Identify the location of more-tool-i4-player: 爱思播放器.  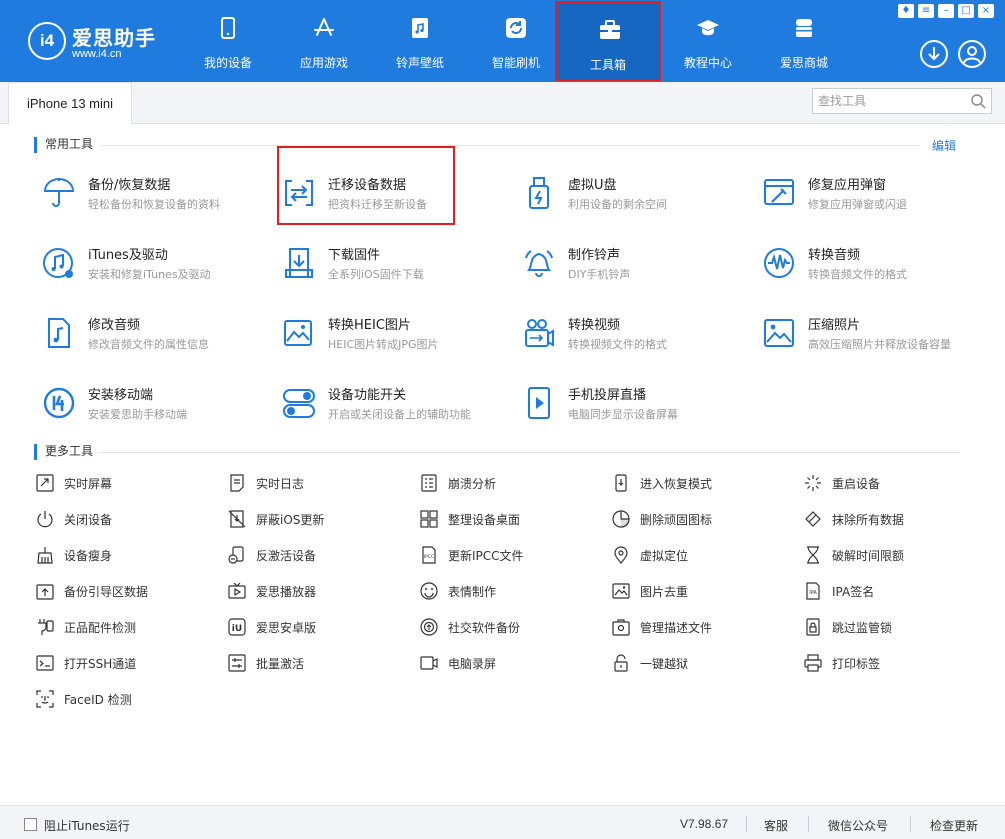
(313, 591).